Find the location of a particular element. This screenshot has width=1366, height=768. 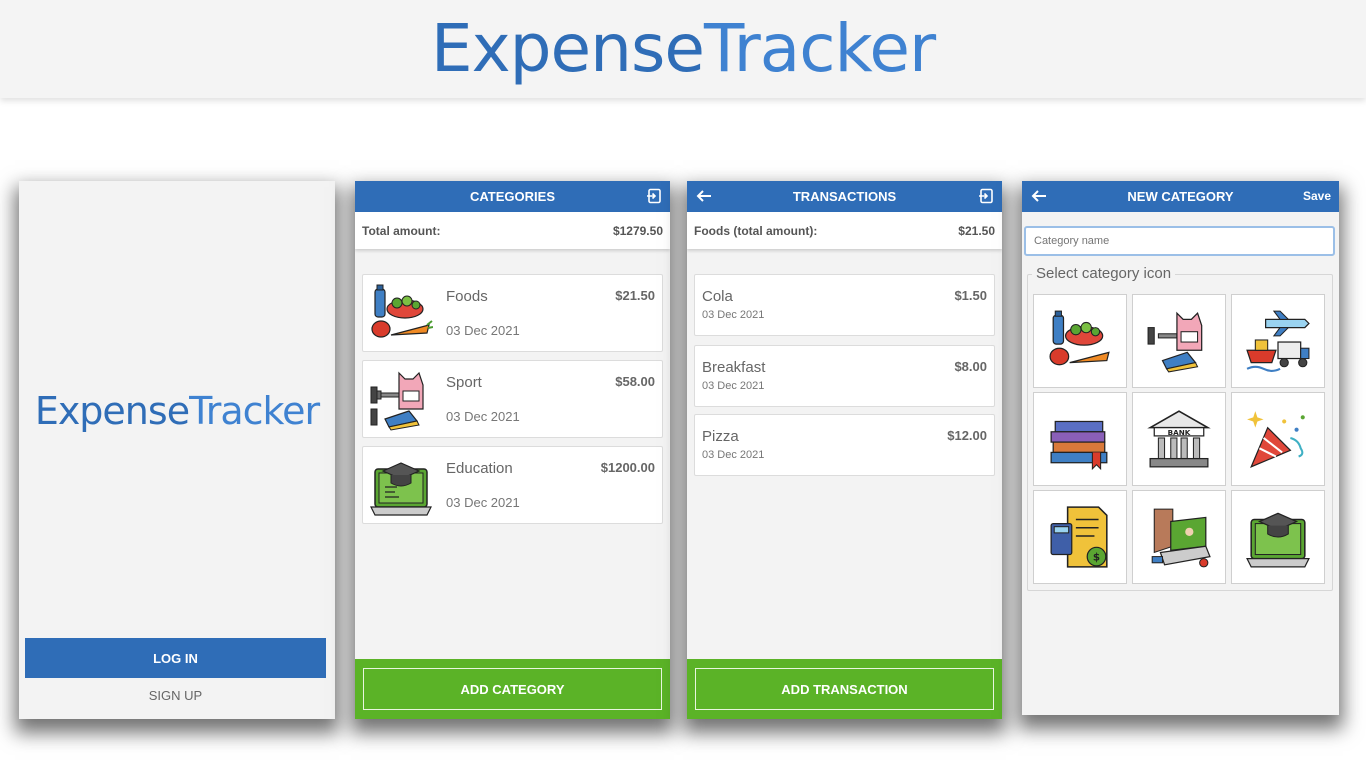

icon-option-travel is located at coordinates (1278, 341).